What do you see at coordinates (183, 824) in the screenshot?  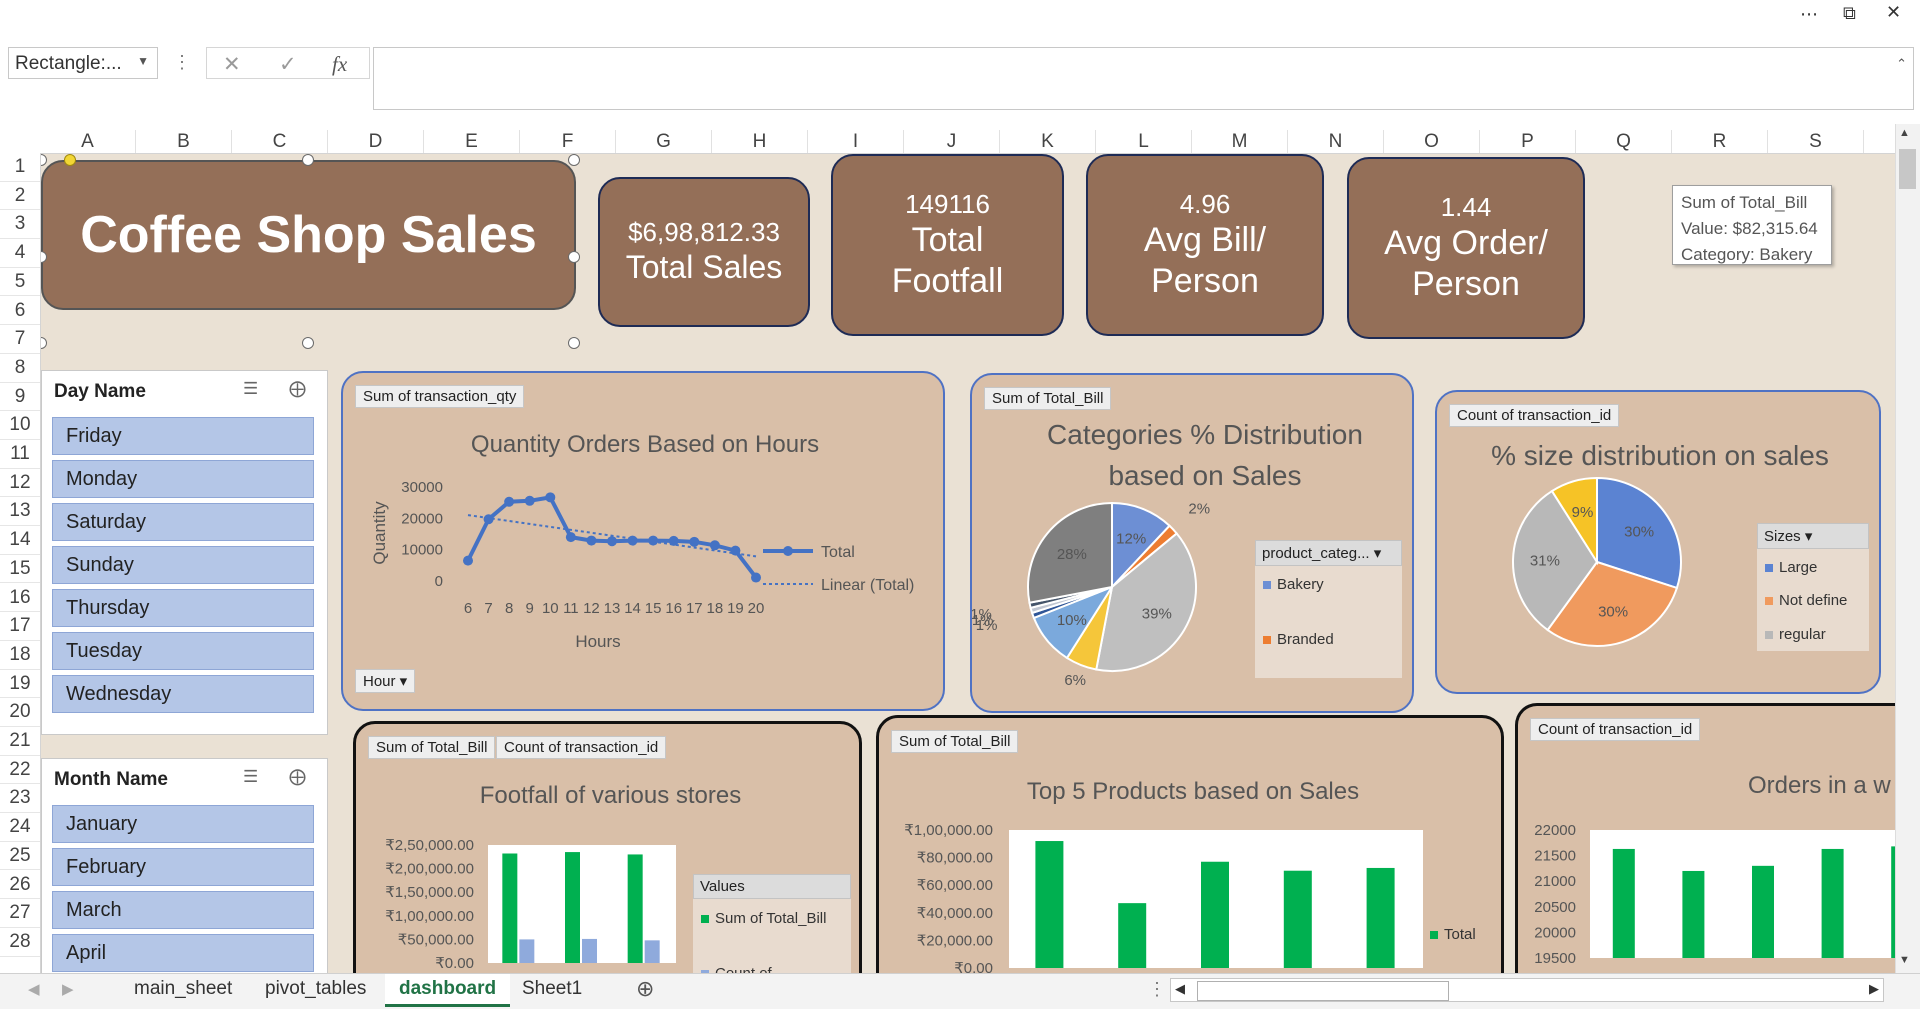 I see `slicer-item: January` at bounding box center [183, 824].